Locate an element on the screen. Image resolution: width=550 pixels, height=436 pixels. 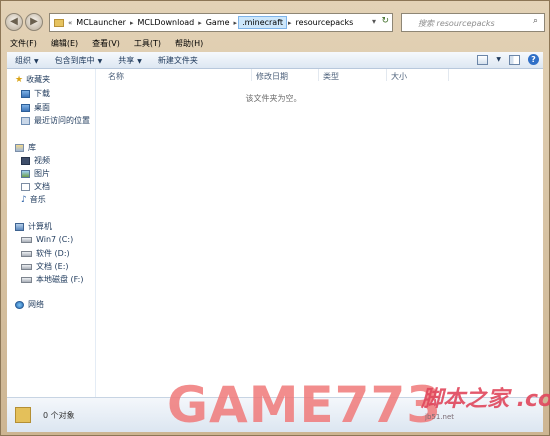
watermark-logo-text: GAME773 is located at coordinates (305, 405).